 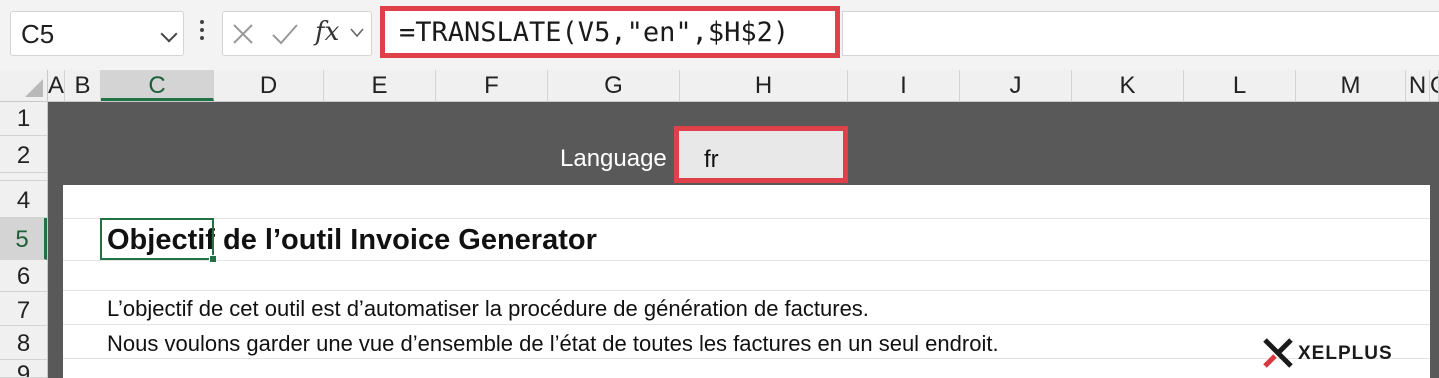 I want to click on formula-buttons: fx, so click(x=297, y=33).